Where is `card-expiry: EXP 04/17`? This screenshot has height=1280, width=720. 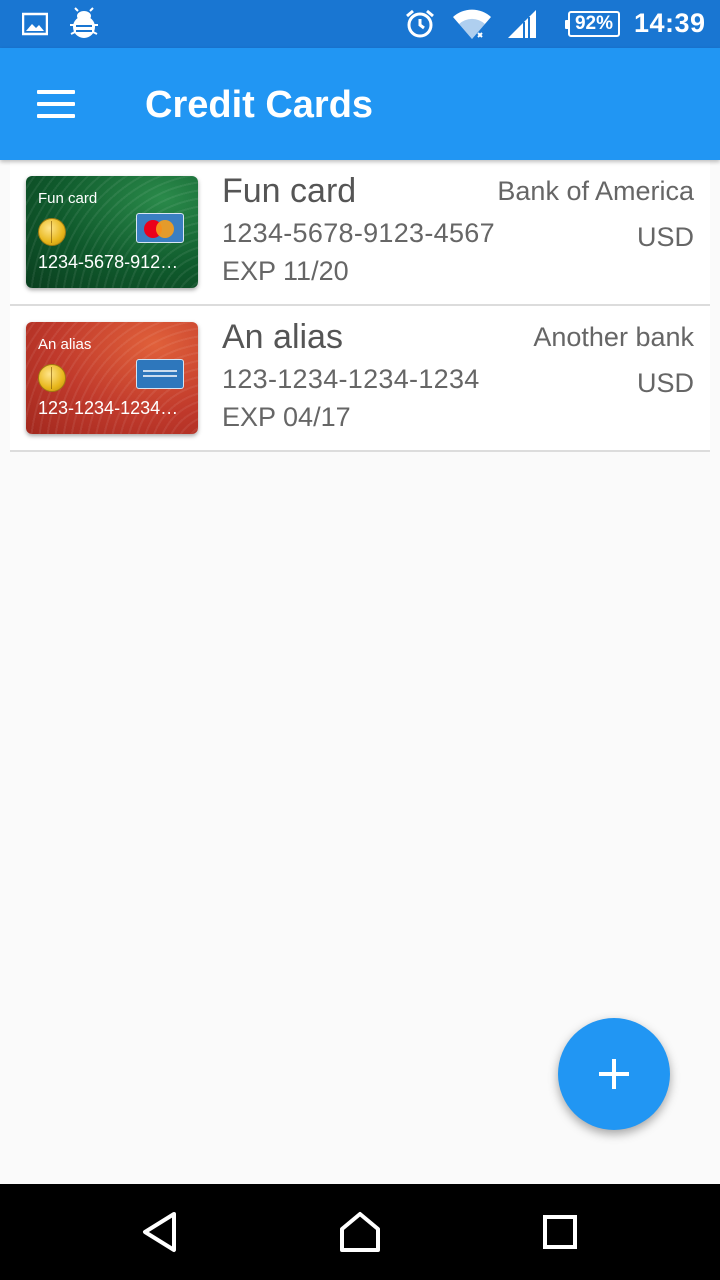
card-expiry: EXP 04/17 is located at coordinates (286, 417).